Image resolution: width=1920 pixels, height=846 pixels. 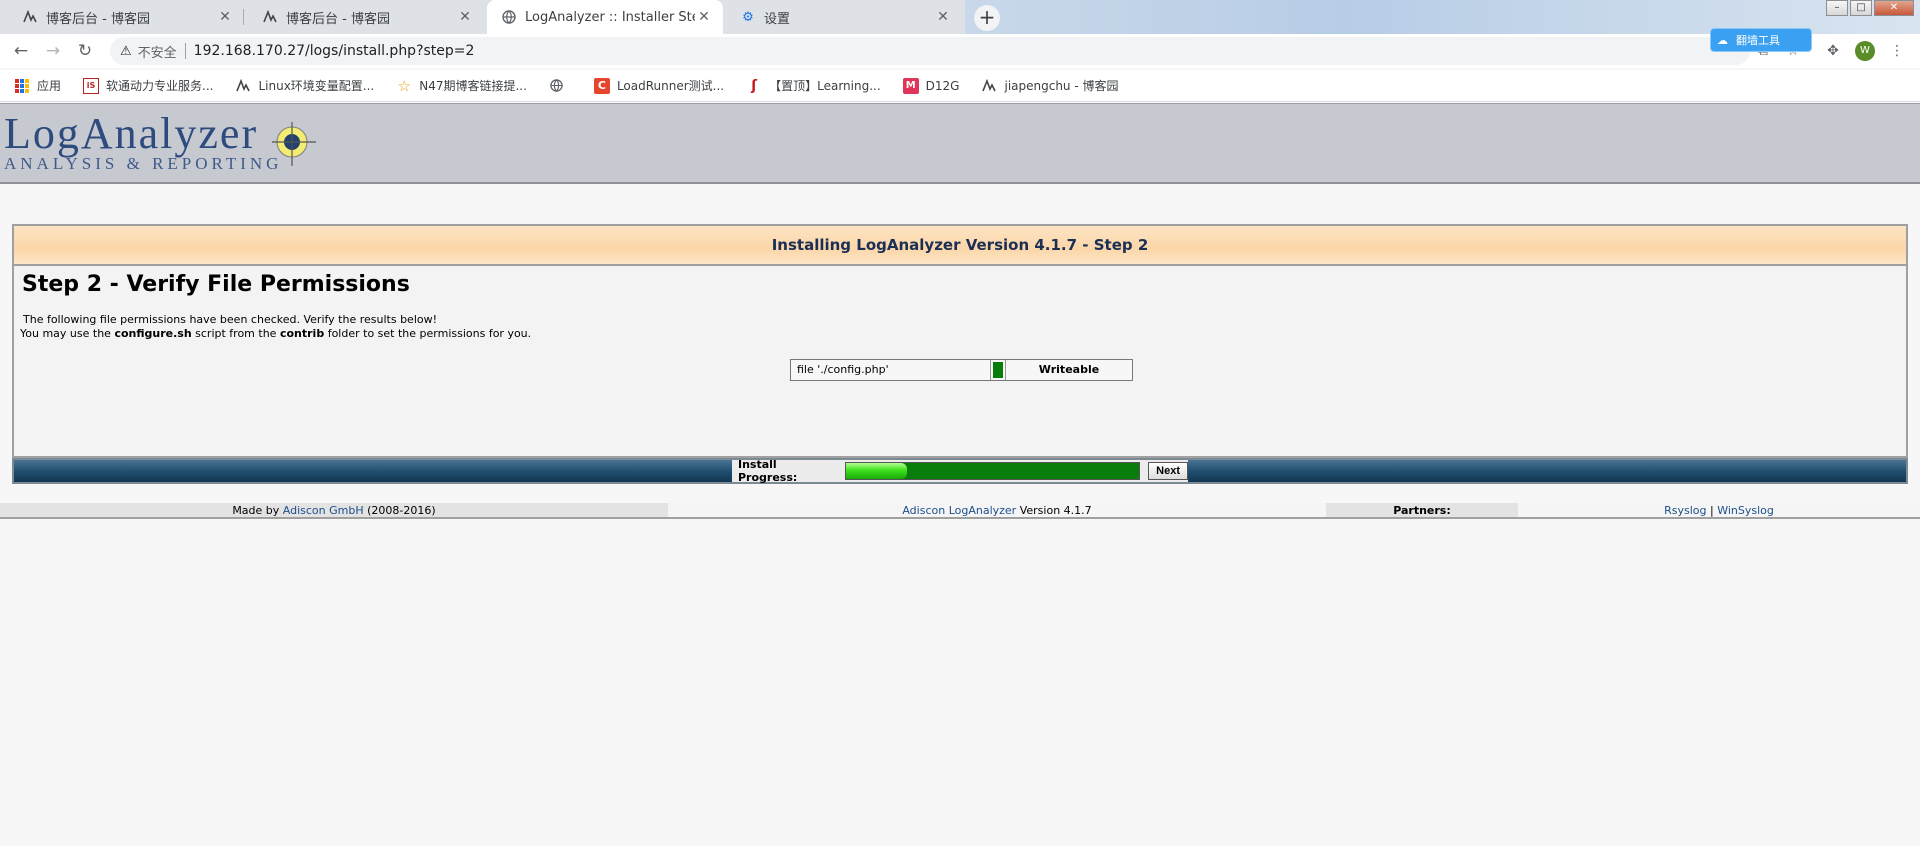 I want to click on bookmark-item: jiapengchu - 博客园, so click(x=1050, y=85).